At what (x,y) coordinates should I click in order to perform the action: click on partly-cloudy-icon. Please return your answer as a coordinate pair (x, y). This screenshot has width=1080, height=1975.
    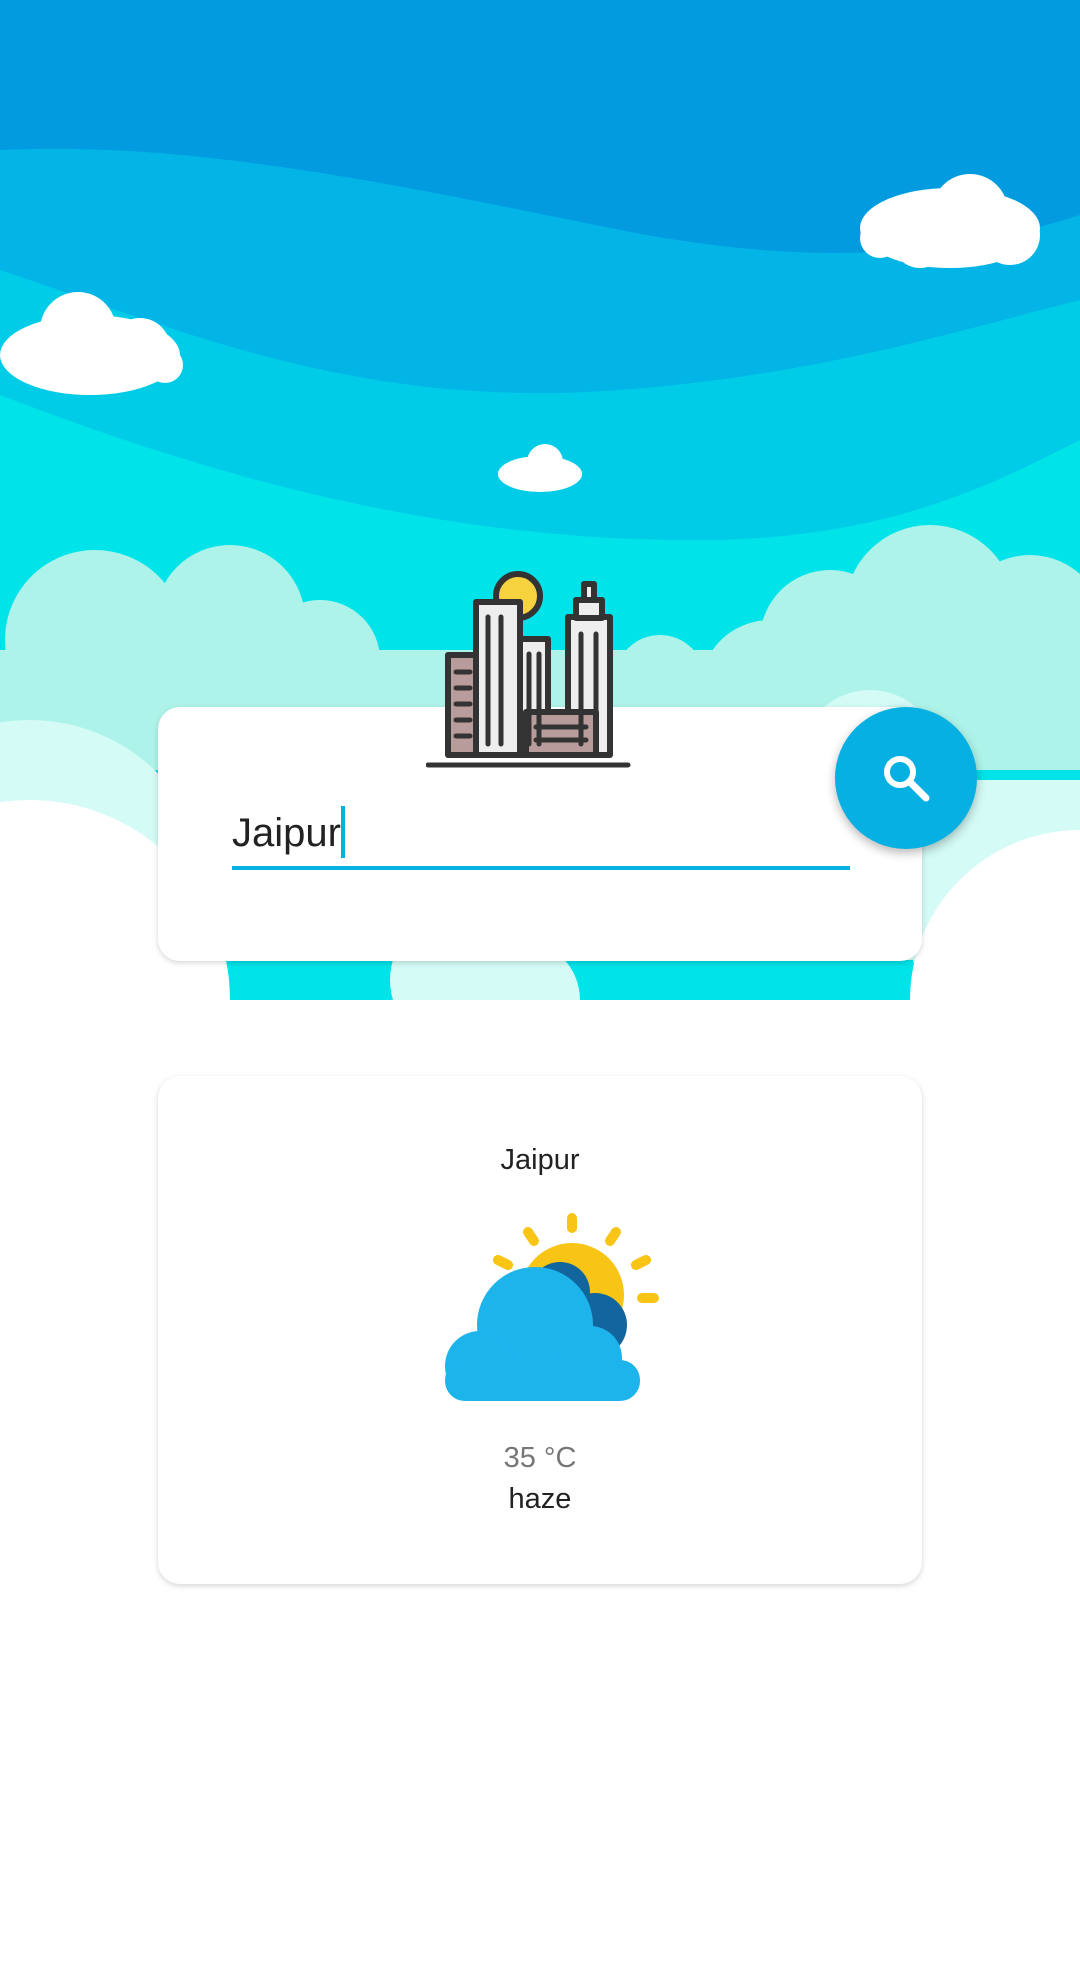
    Looking at the image, I should click on (552, 1307).